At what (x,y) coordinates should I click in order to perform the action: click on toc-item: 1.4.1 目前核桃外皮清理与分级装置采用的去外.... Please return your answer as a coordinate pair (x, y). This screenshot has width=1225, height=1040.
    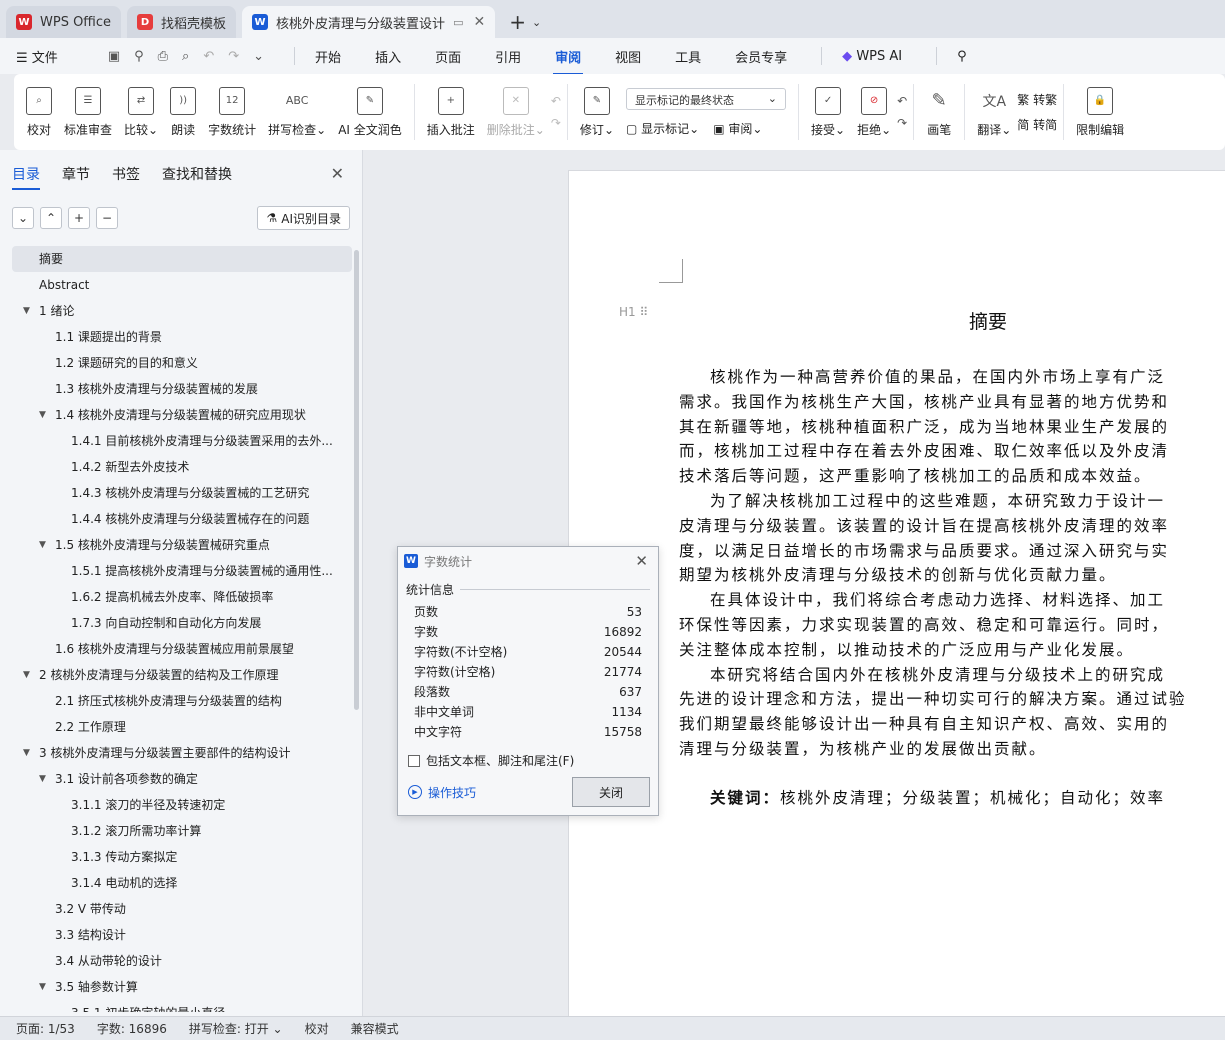
    Looking at the image, I should click on (182, 441).